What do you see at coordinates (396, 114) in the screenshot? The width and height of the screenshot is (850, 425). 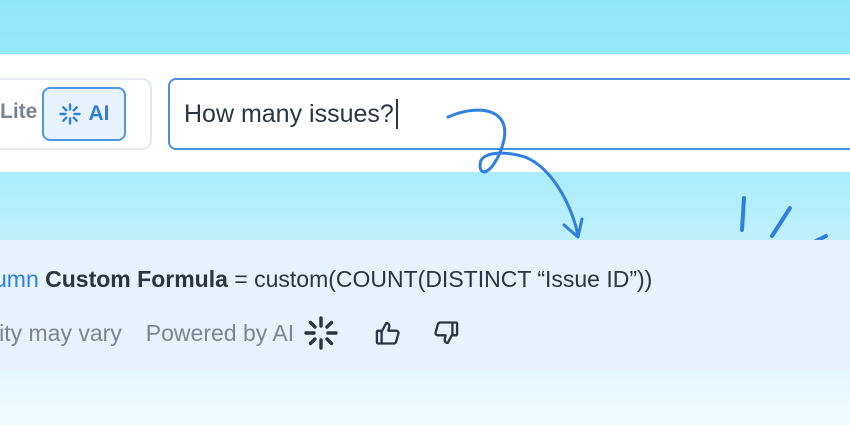 I see `text-caret` at bounding box center [396, 114].